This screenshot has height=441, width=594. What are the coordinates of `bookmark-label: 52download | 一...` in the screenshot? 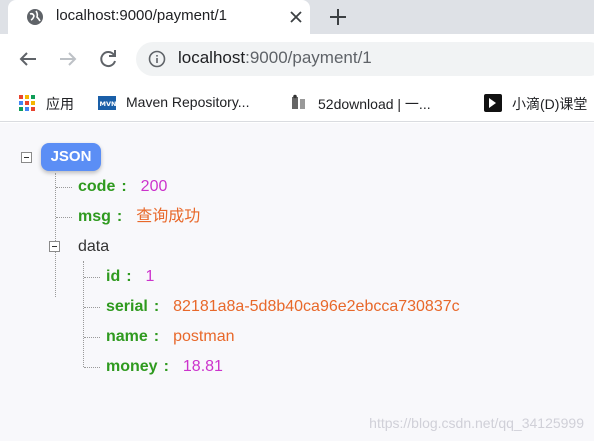 It's located at (374, 104).